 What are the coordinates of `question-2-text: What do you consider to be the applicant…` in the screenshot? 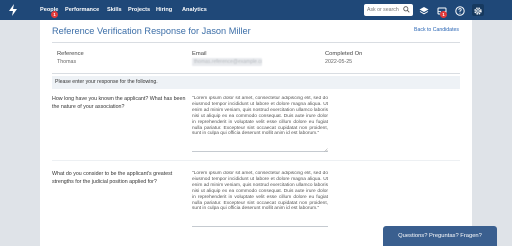 It's located at (112, 178).